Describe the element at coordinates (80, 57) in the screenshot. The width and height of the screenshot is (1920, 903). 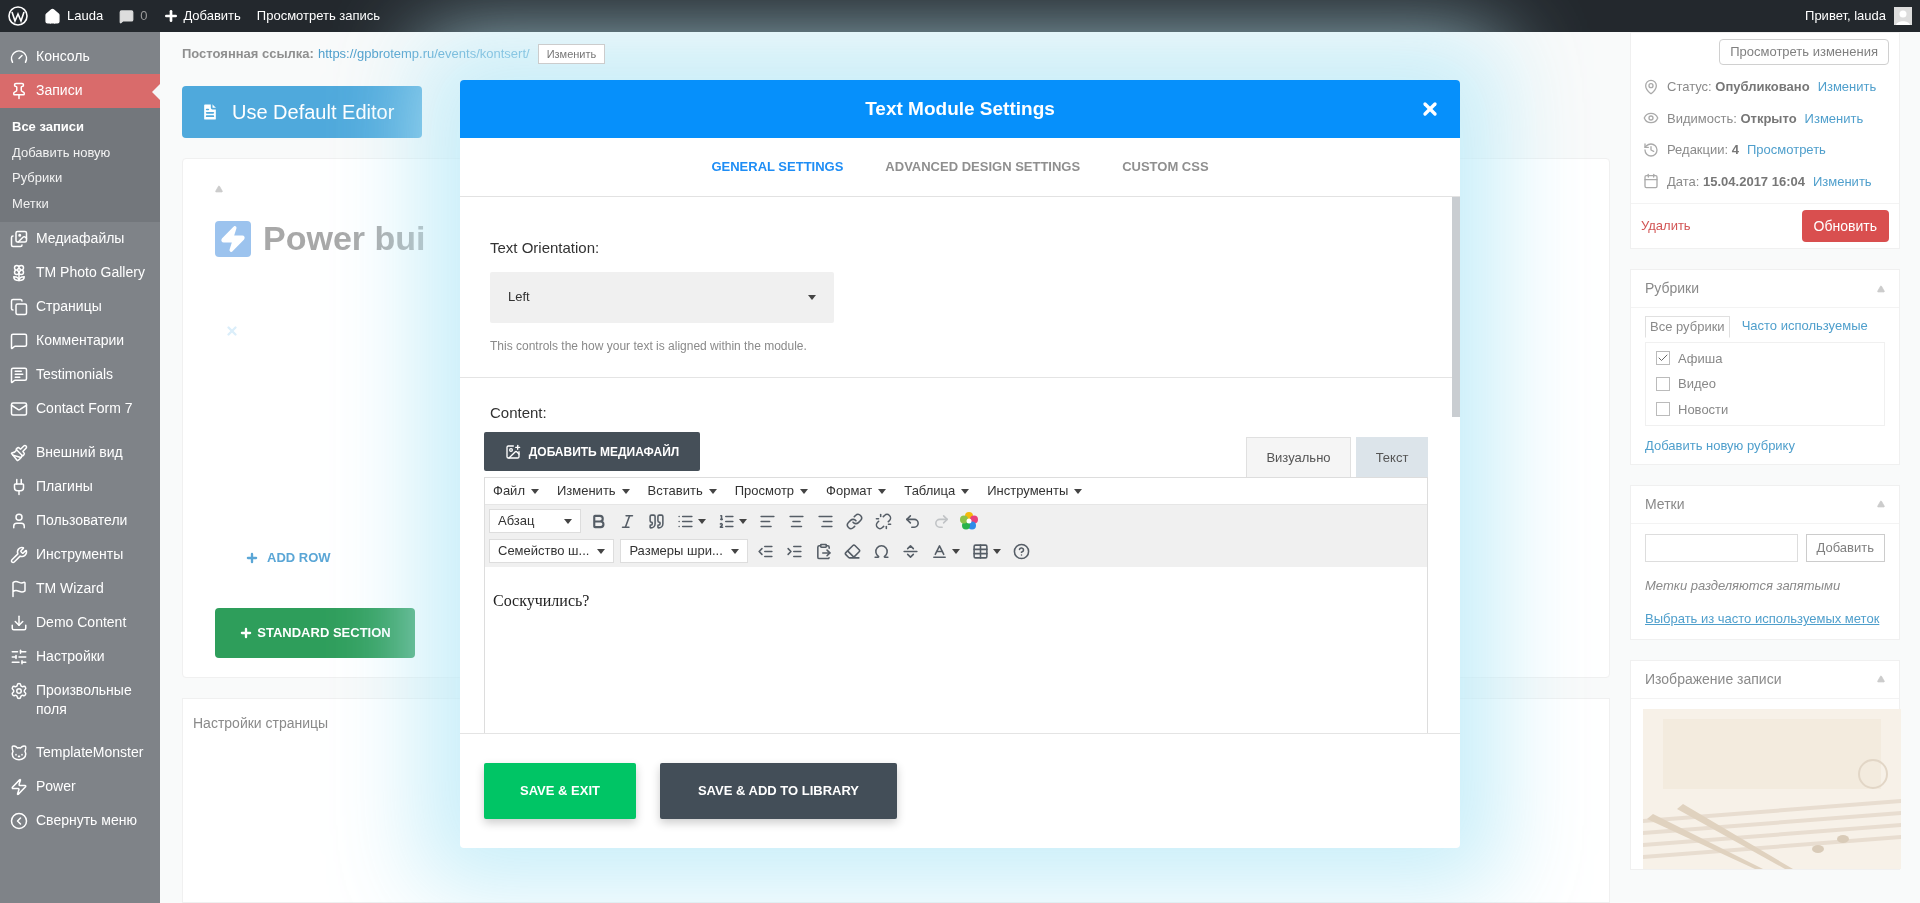
I see `sidebar-item: Консоль` at that location.